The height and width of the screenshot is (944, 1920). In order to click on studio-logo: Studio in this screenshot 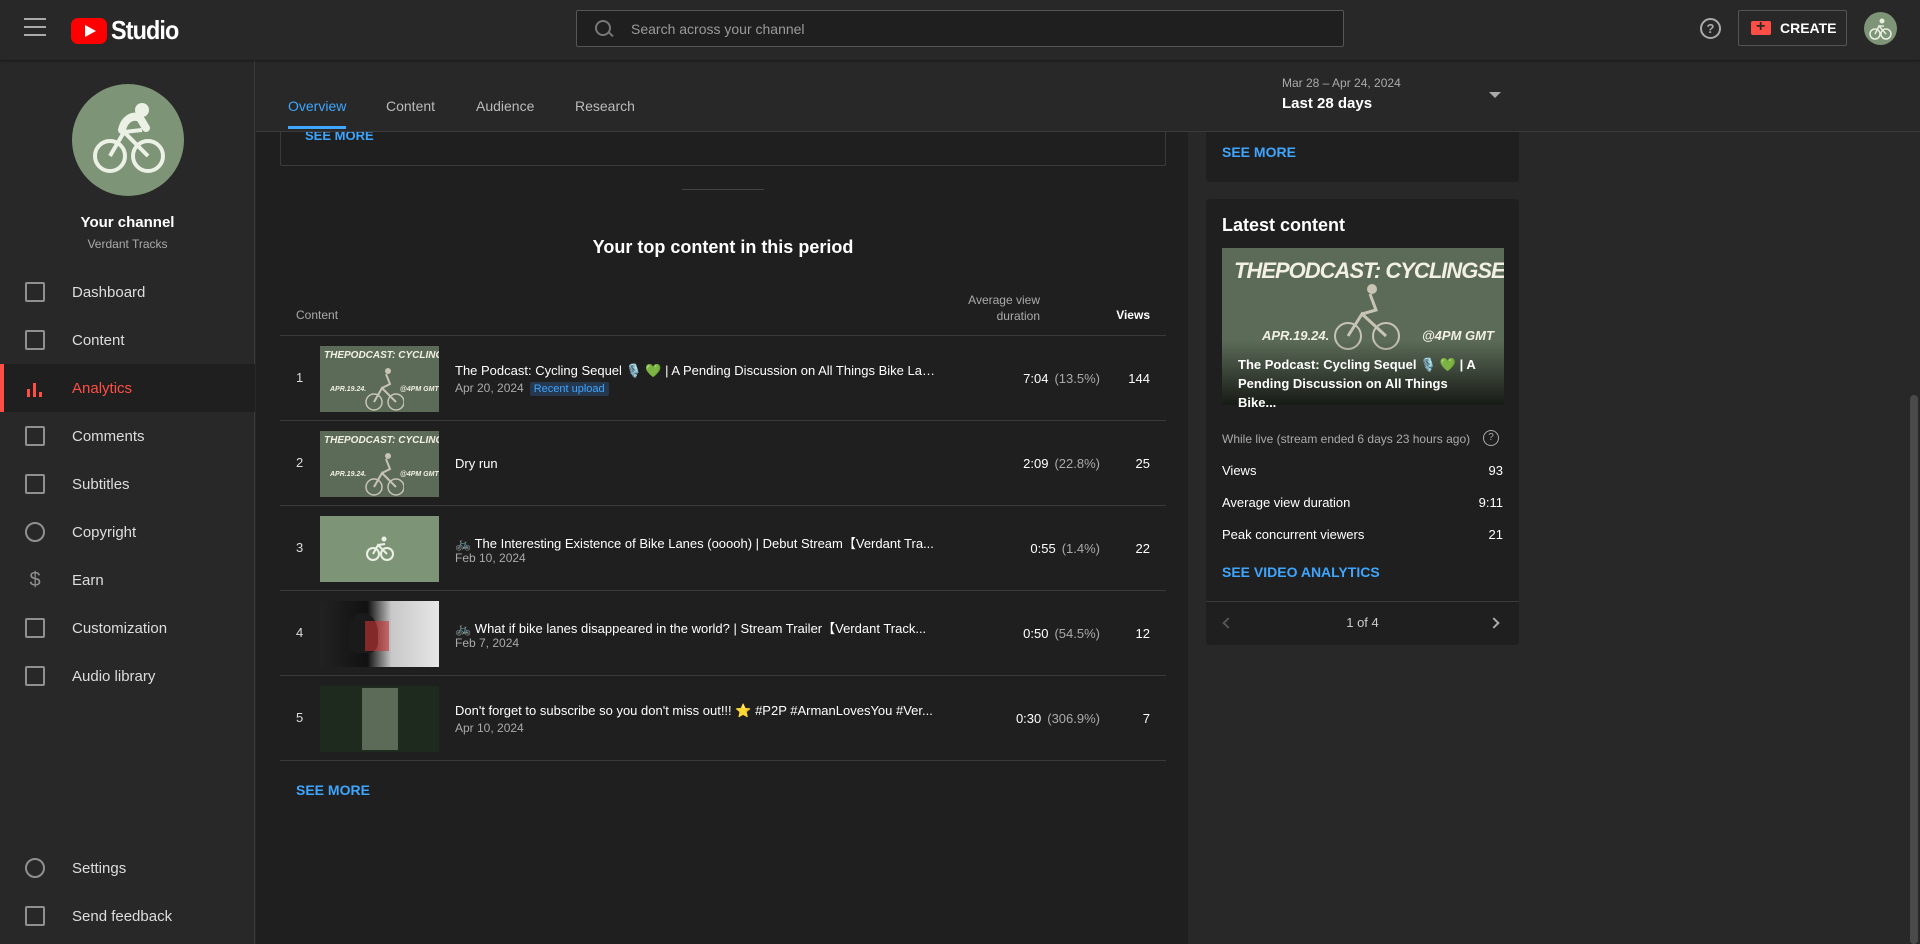, I will do `click(128, 30)`.